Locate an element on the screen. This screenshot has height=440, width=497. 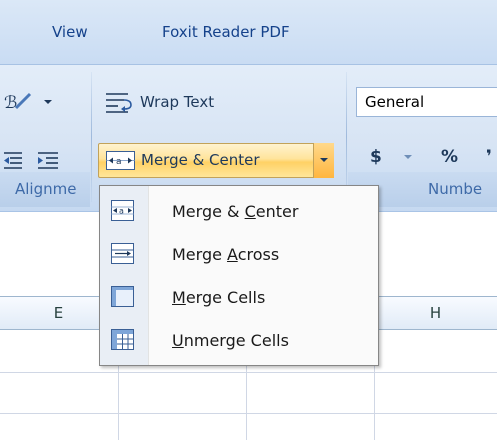
merge-center-split-button: a Merge & Center is located at coordinates (216, 160).